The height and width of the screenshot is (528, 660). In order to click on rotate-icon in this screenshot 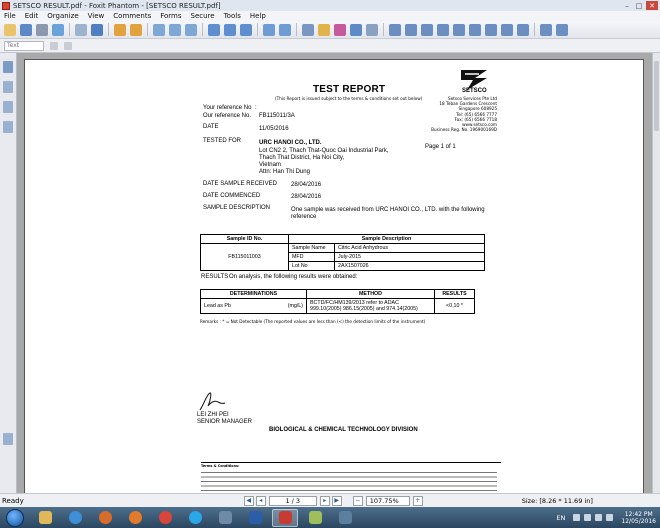, I will do `click(269, 29)`.